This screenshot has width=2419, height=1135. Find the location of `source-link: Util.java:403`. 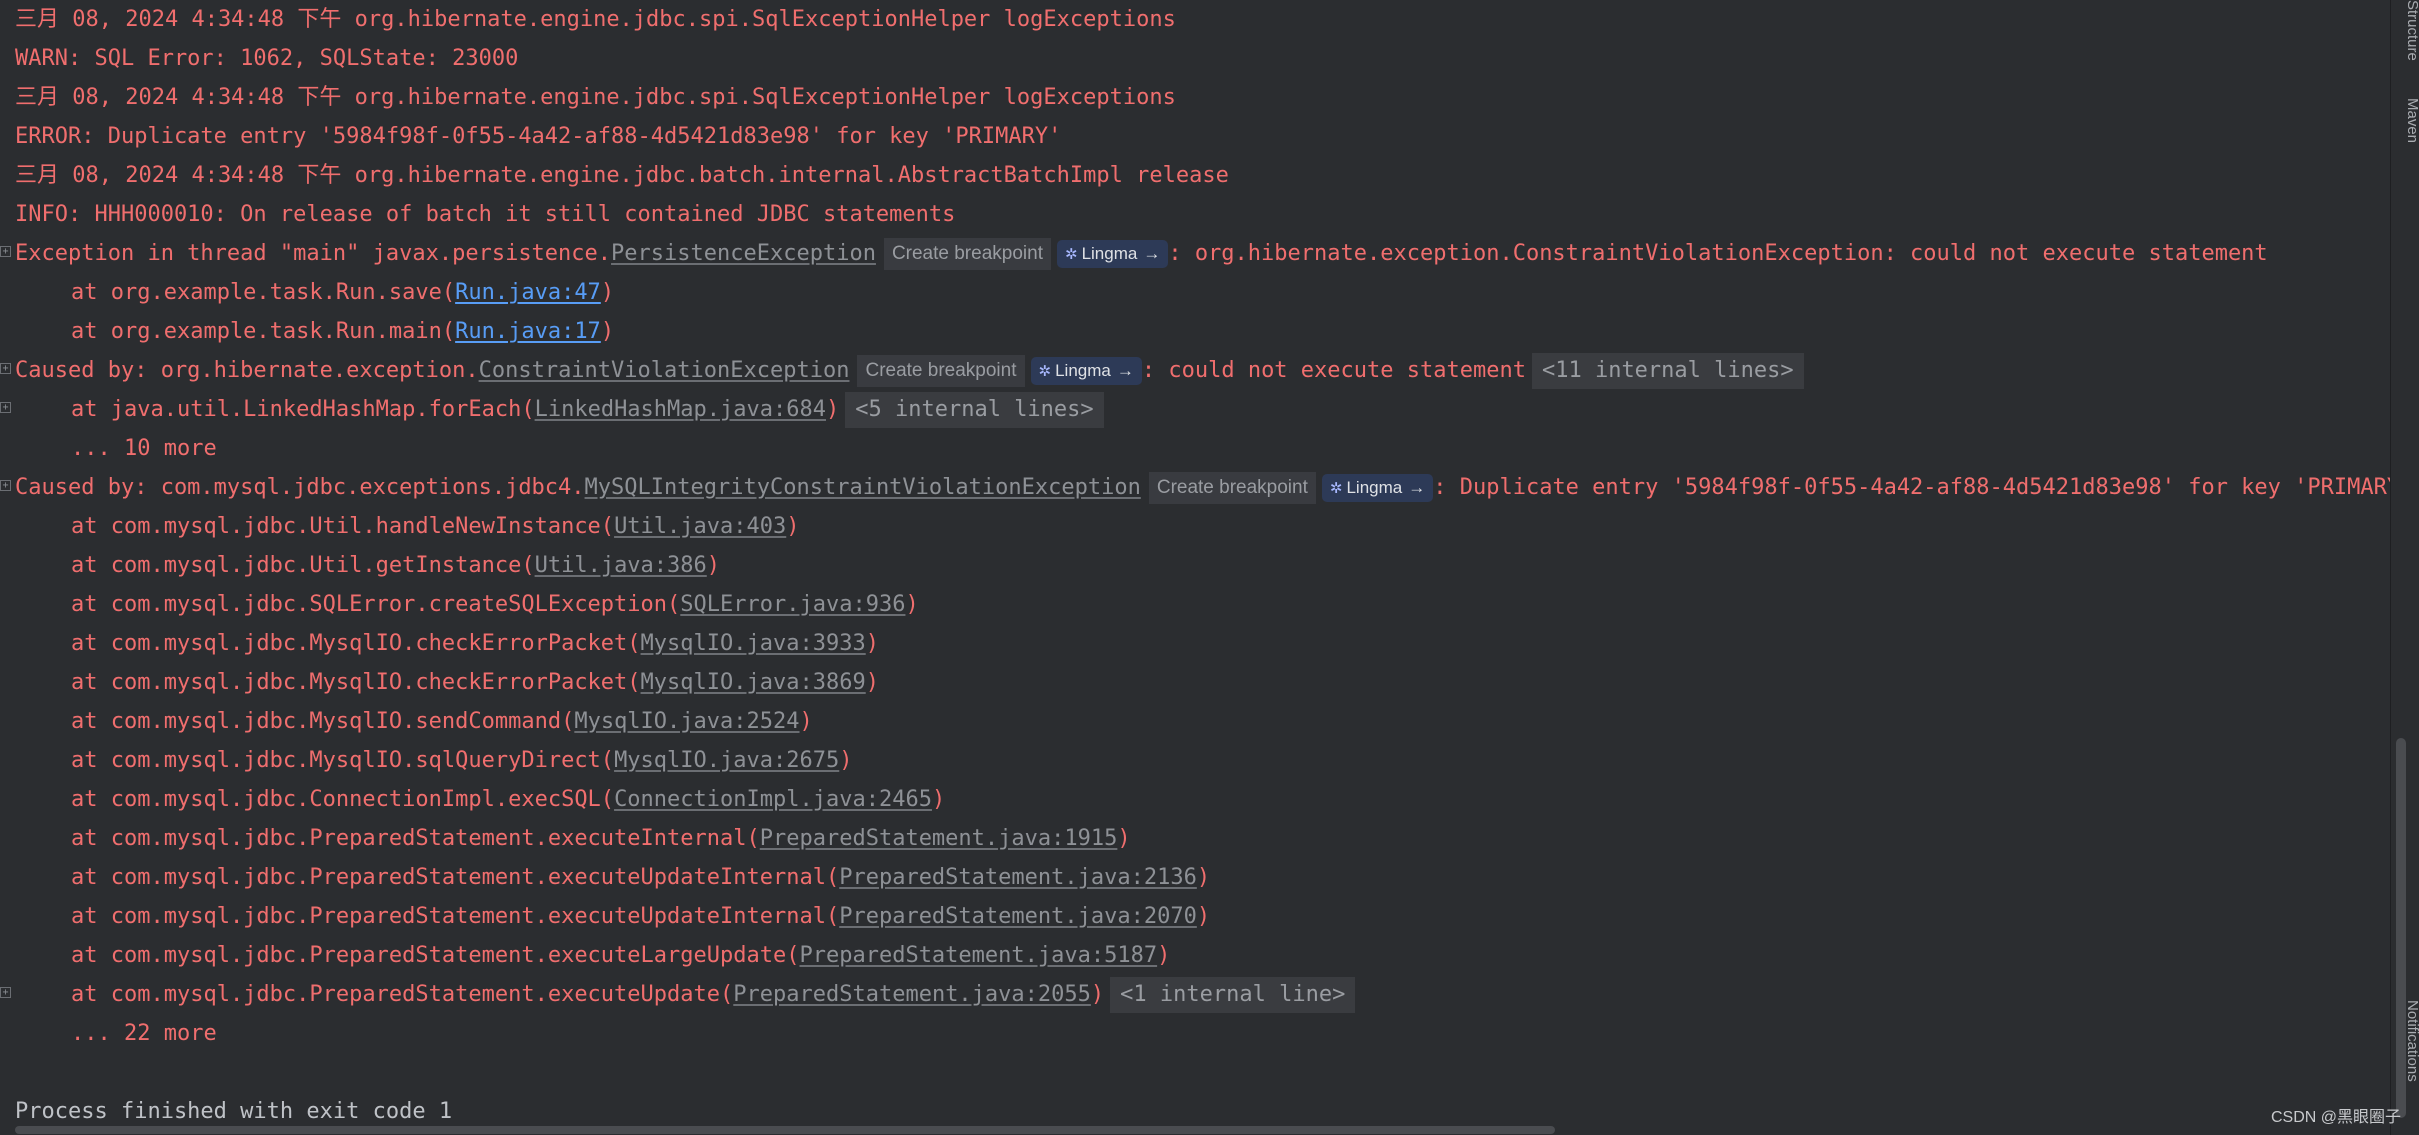

source-link: Util.java:403 is located at coordinates (700, 526).